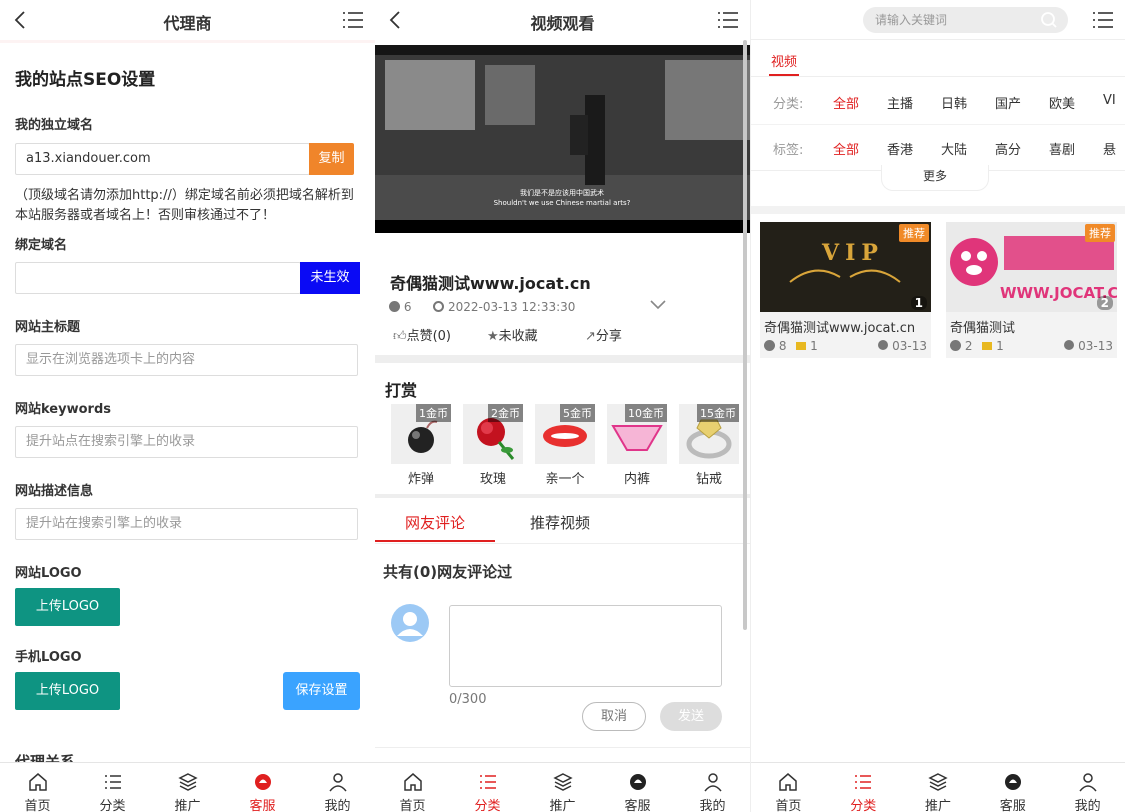 Image resolution: width=1125 pixels, height=812 pixels. Describe the element at coordinates (1109, 100) in the screenshot. I see `category-option: VI` at that location.